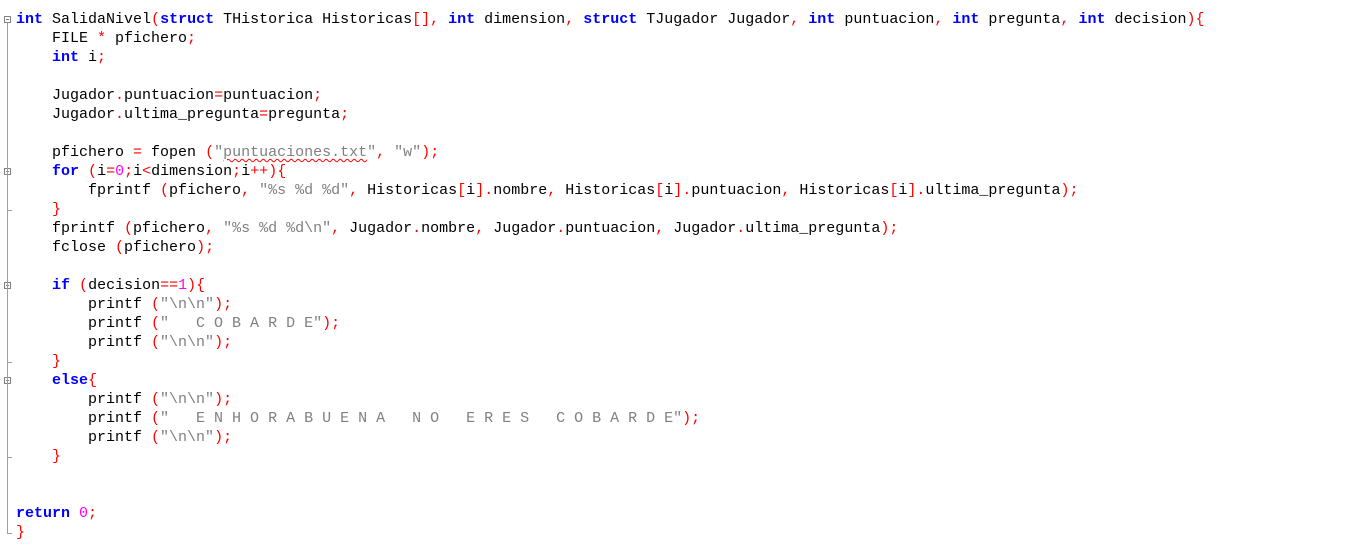 The image size is (1346, 547). I want to click on code-token-op: ]., so click(682, 190).